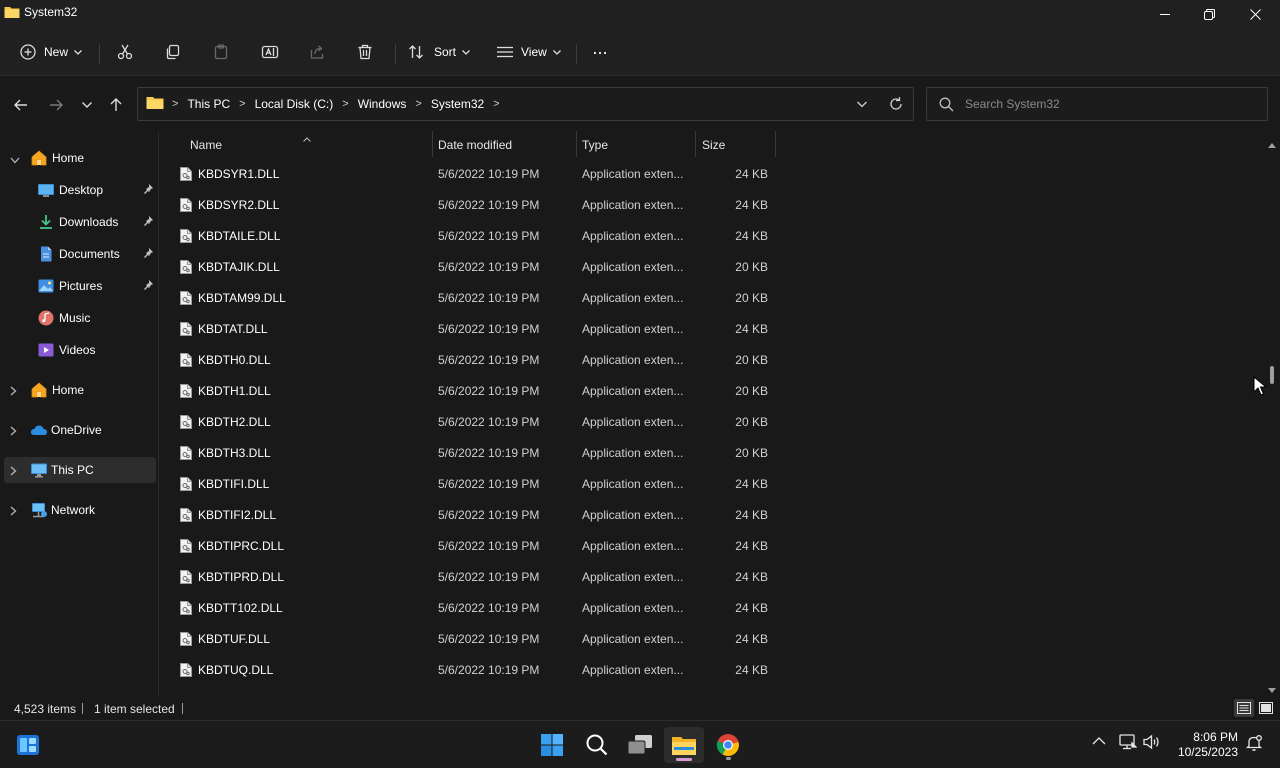 The height and width of the screenshot is (768, 1280). I want to click on sidebar-item-network: Network, so click(80, 510).